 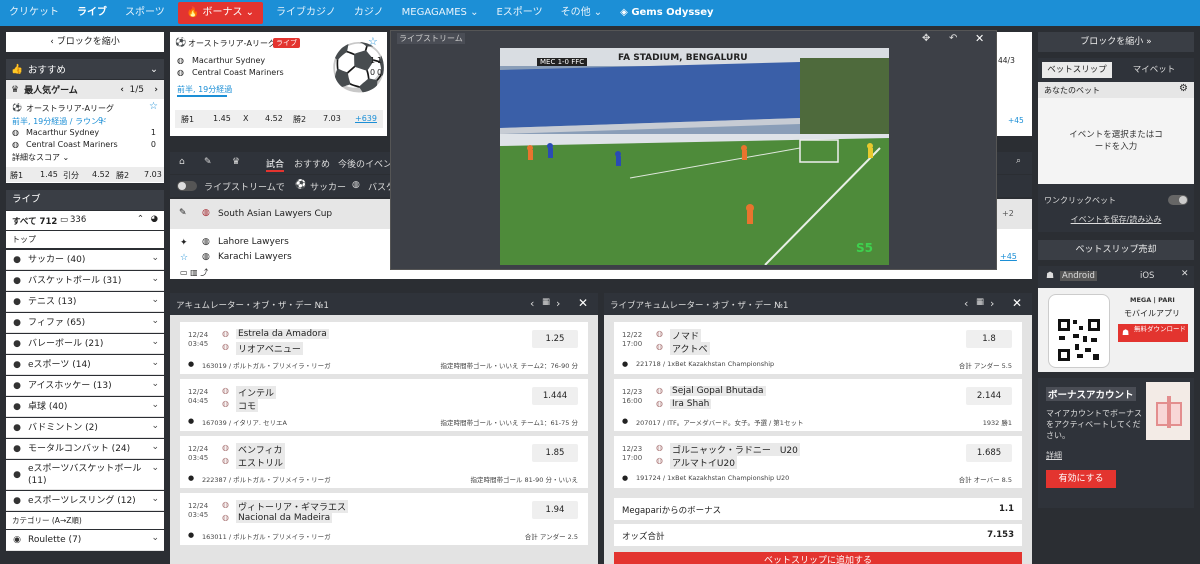 I want to click on search-icon: ⌕, so click(x=1018, y=161).